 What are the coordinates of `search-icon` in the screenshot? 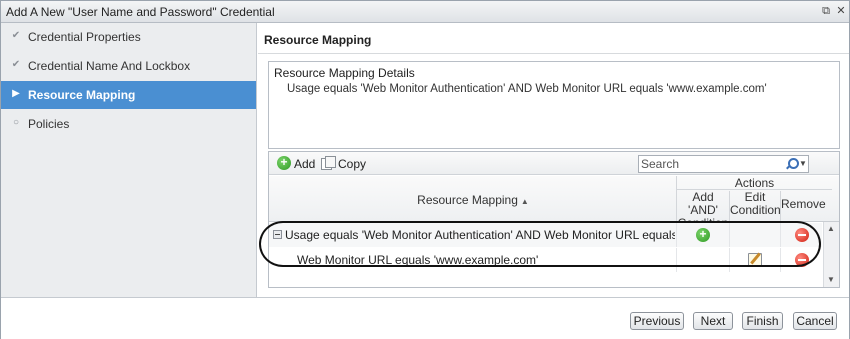 It's located at (792, 164).